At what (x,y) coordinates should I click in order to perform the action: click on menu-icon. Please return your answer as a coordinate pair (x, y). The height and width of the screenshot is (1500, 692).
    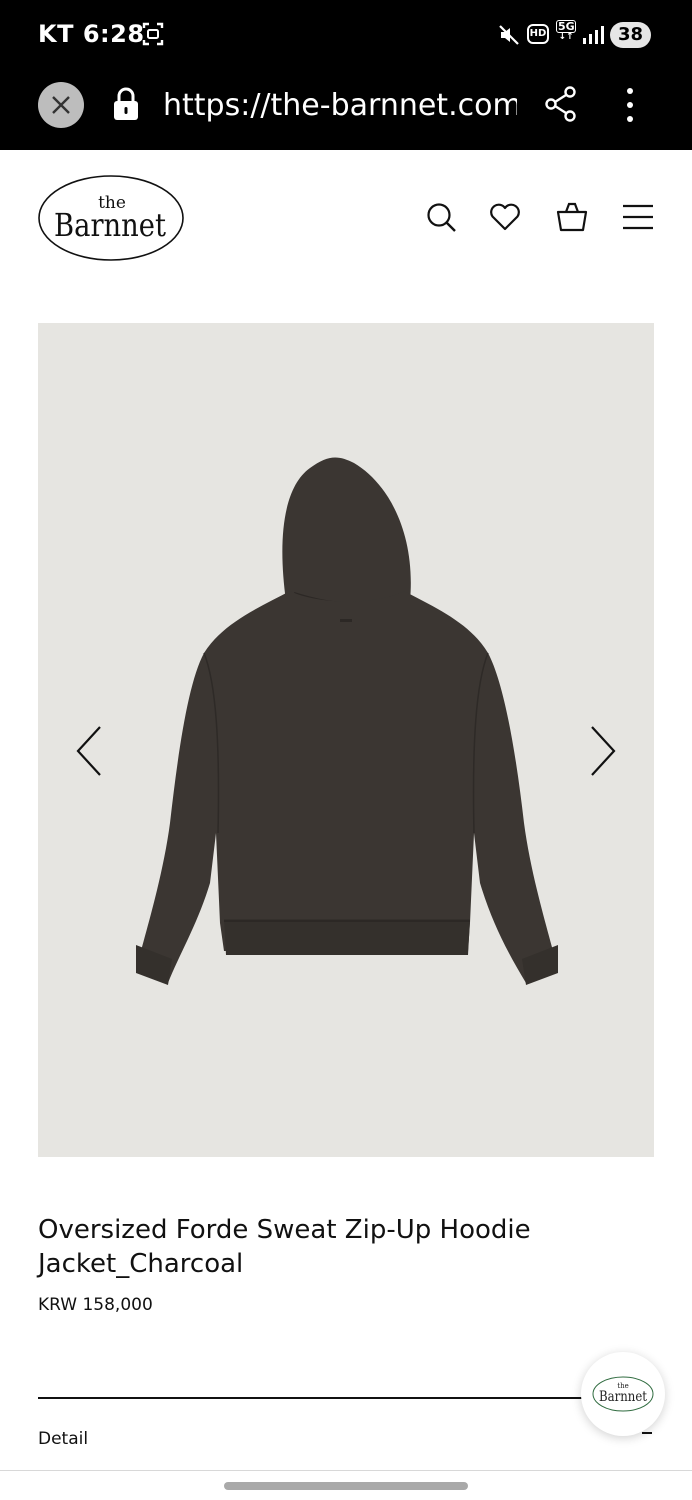
    Looking at the image, I should click on (638, 217).